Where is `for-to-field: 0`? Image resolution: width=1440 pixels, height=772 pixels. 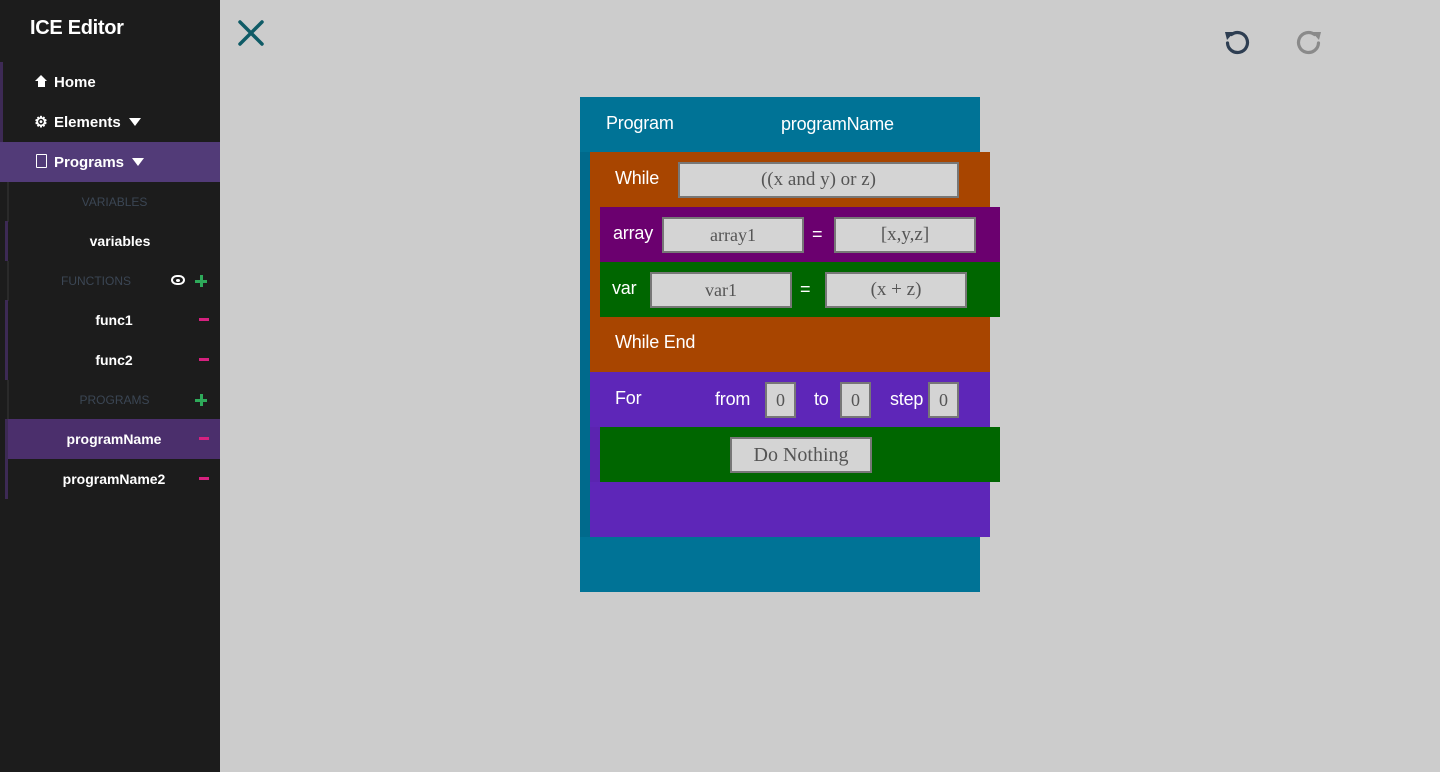
for-to-field: 0 is located at coordinates (855, 400).